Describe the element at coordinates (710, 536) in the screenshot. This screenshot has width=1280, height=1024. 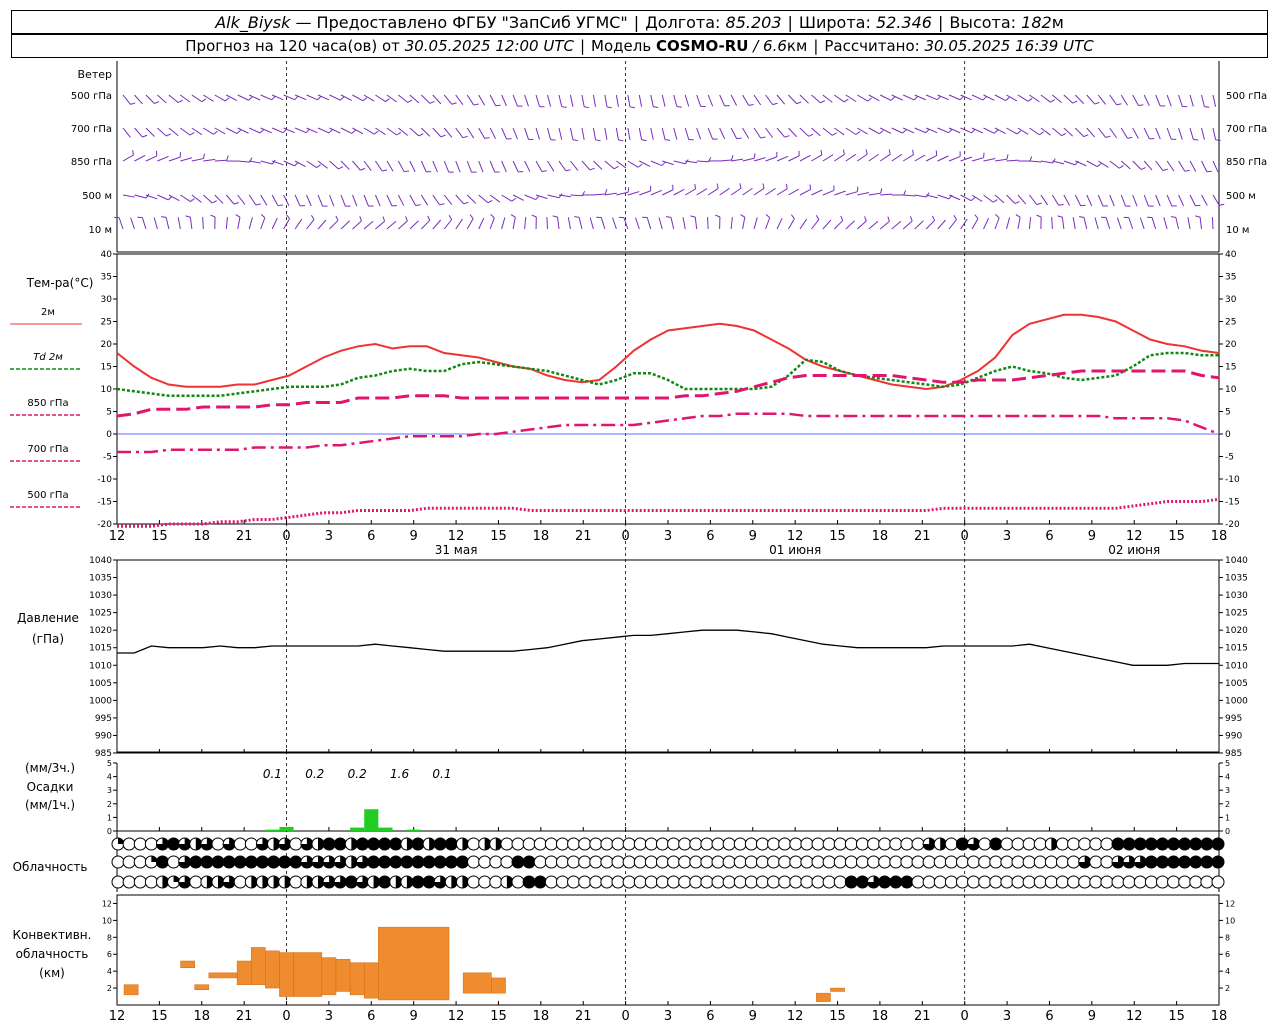
I see `temp-x-label: 6` at that location.